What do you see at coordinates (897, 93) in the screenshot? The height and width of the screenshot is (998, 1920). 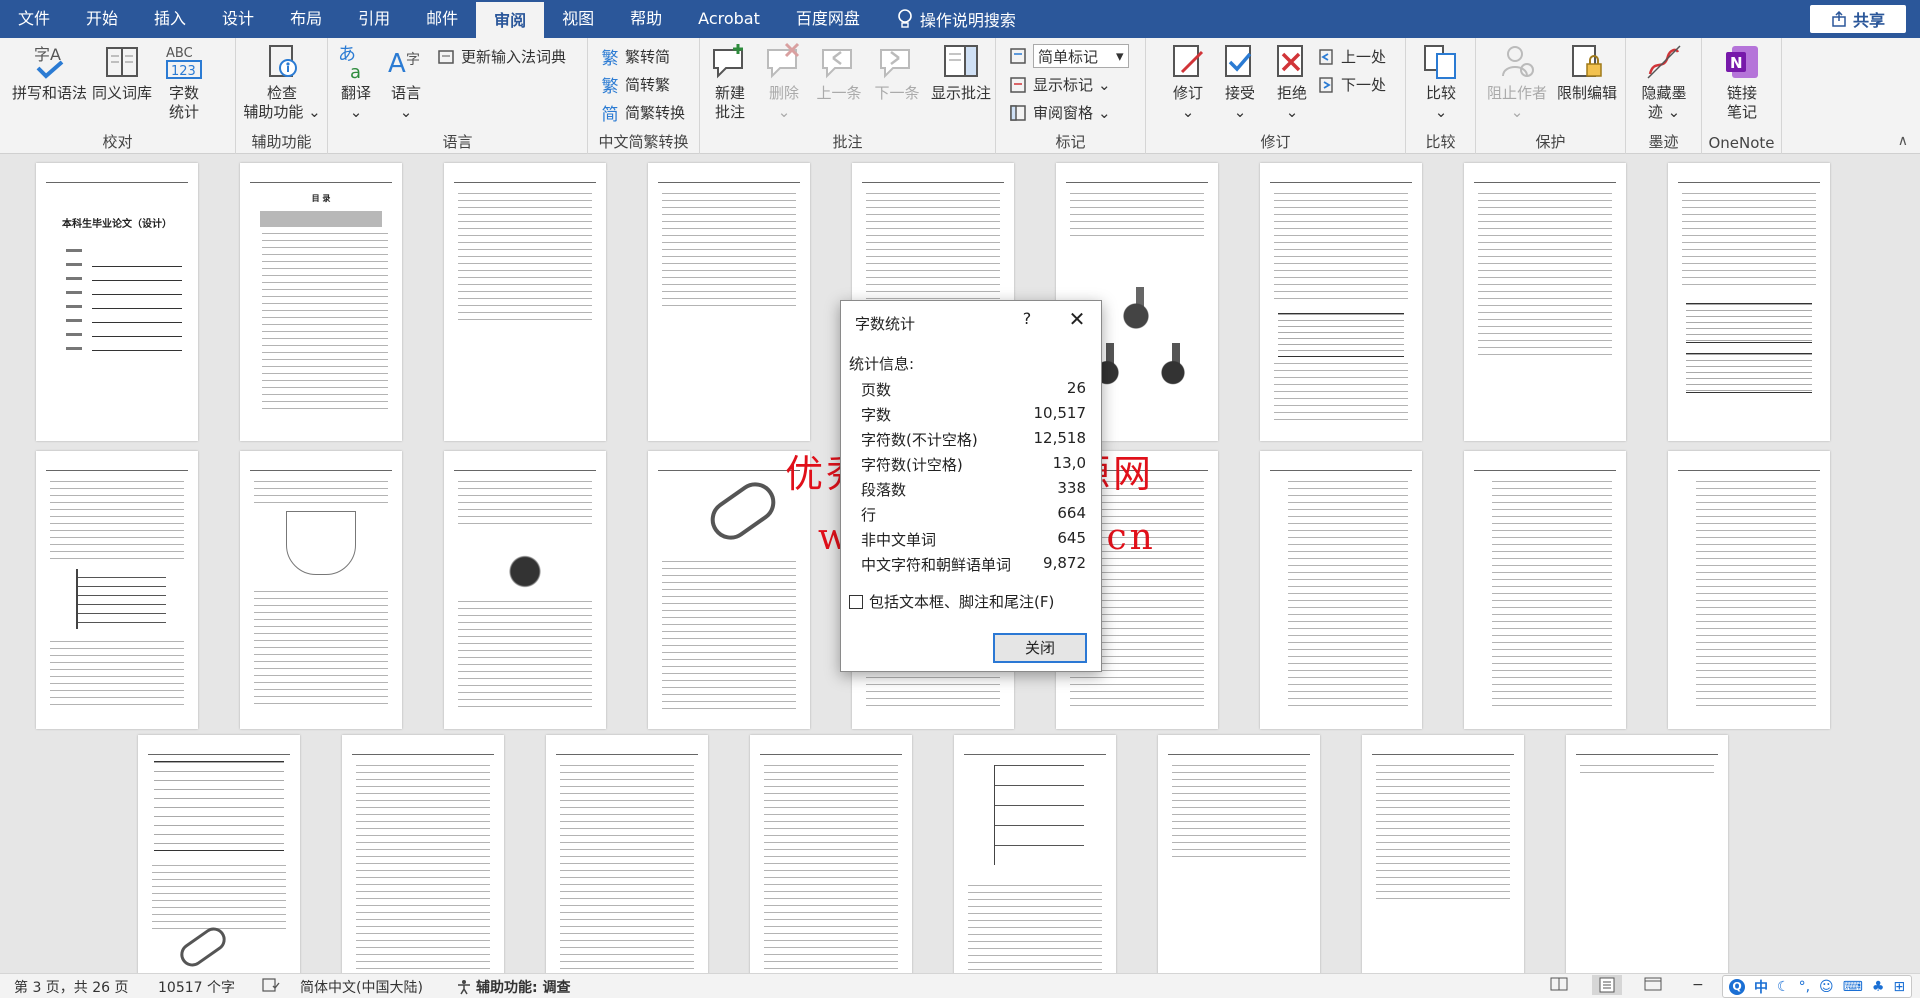 I see `next-comment-label: 下一条` at bounding box center [897, 93].